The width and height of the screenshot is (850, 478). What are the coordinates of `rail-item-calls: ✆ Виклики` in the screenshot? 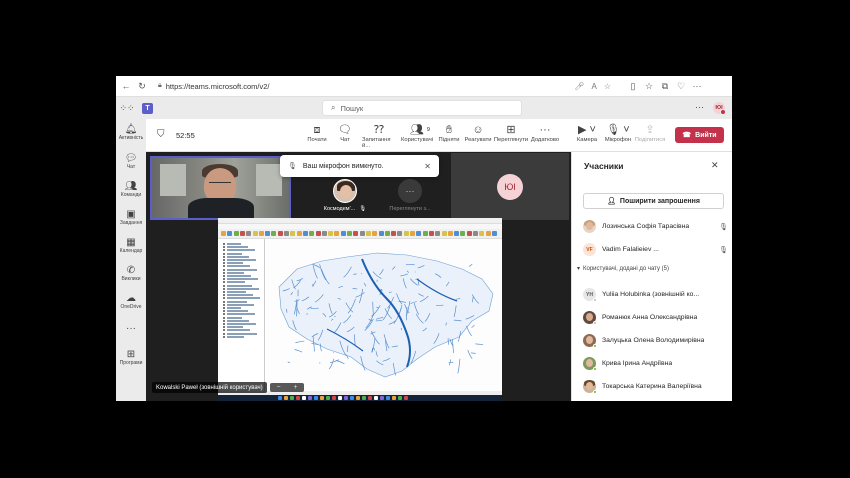 It's located at (131, 273).